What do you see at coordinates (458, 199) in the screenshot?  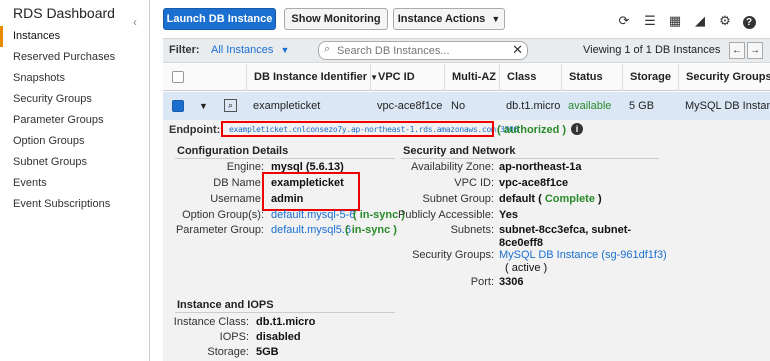 I see `subnet-group-label: Subnet Group:` at bounding box center [458, 199].